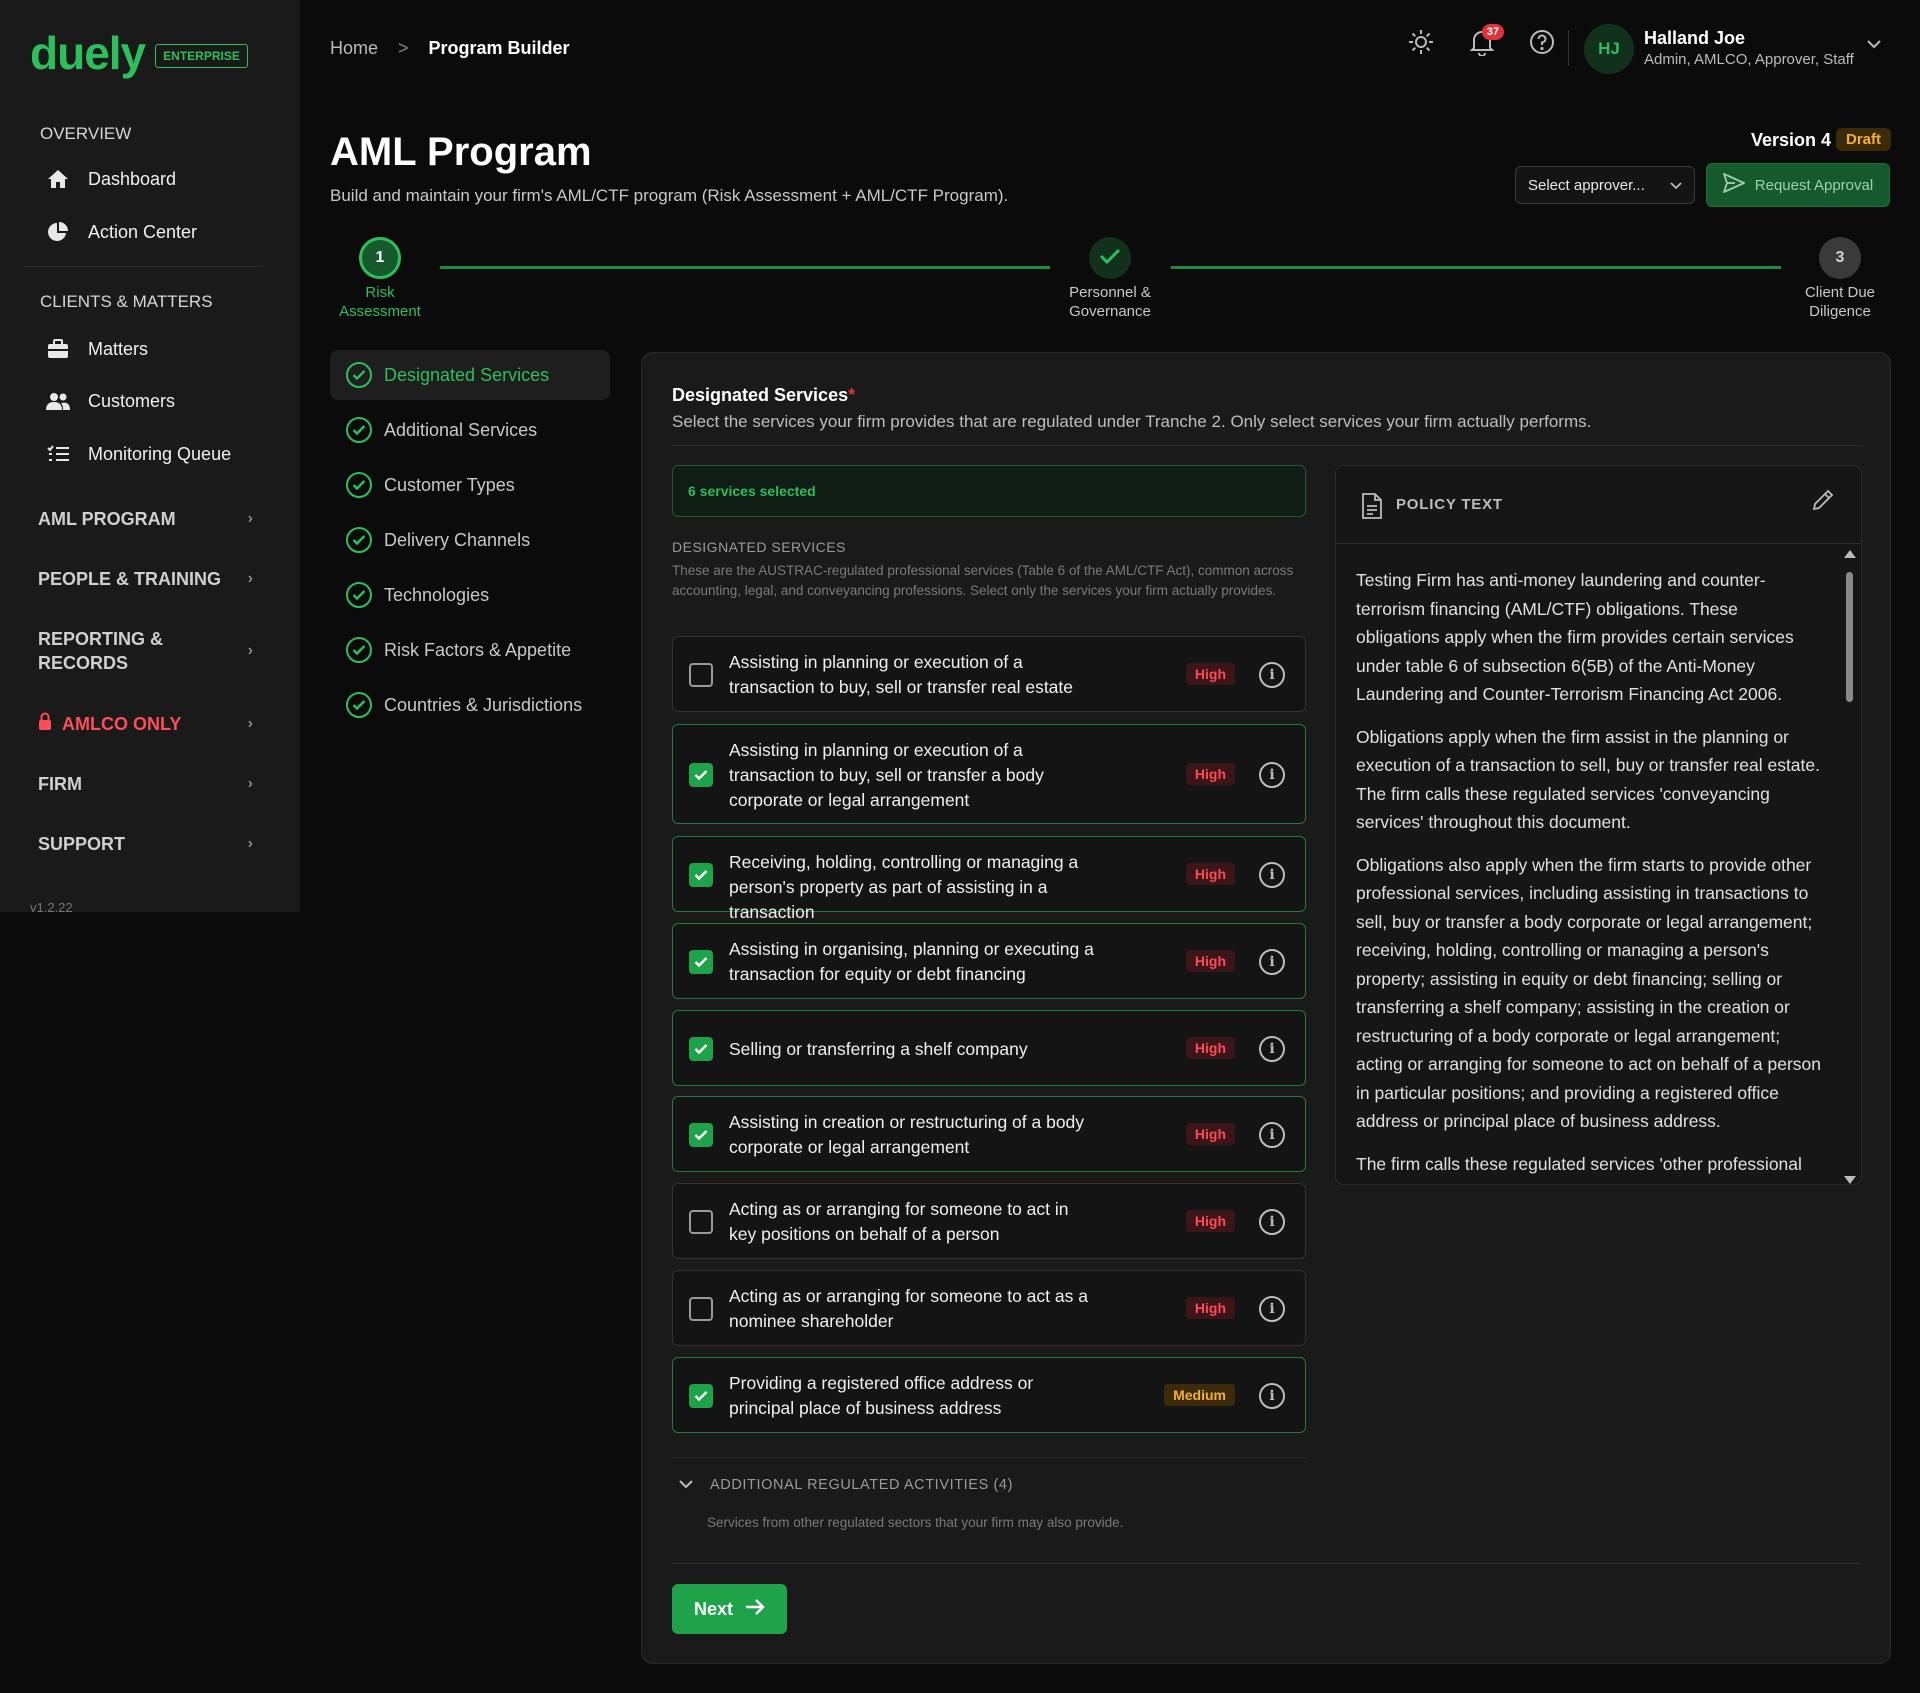 Image resolution: width=1920 pixels, height=1693 pixels. What do you see at coordinates (1485, 42) in the screenshot?
I see `notifications-button: 37` at bounding box center [1485, 42].